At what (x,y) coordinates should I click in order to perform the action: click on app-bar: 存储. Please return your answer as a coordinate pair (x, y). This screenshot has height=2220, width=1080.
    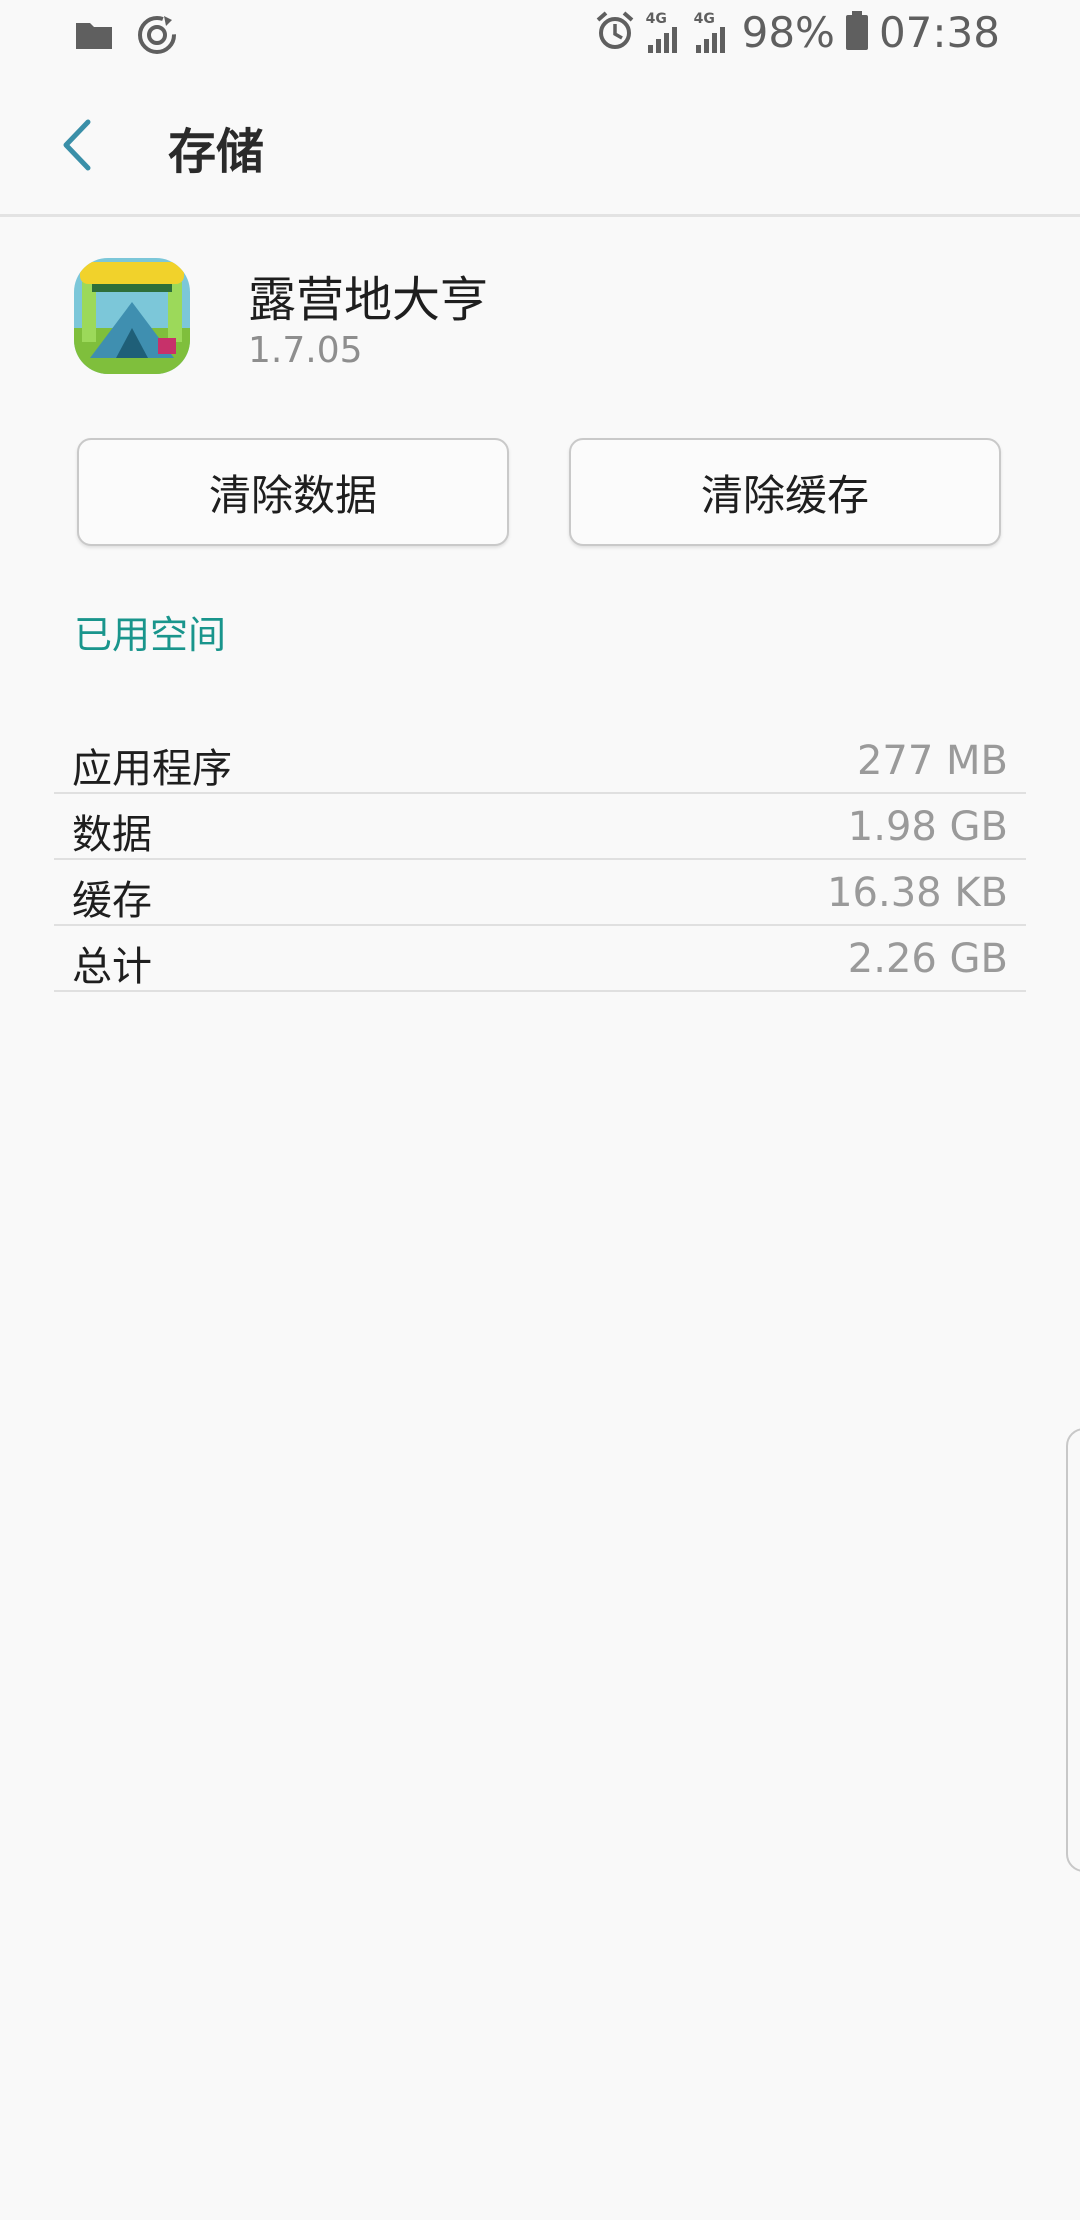
    Looking at the image, I should click on (540, 144).